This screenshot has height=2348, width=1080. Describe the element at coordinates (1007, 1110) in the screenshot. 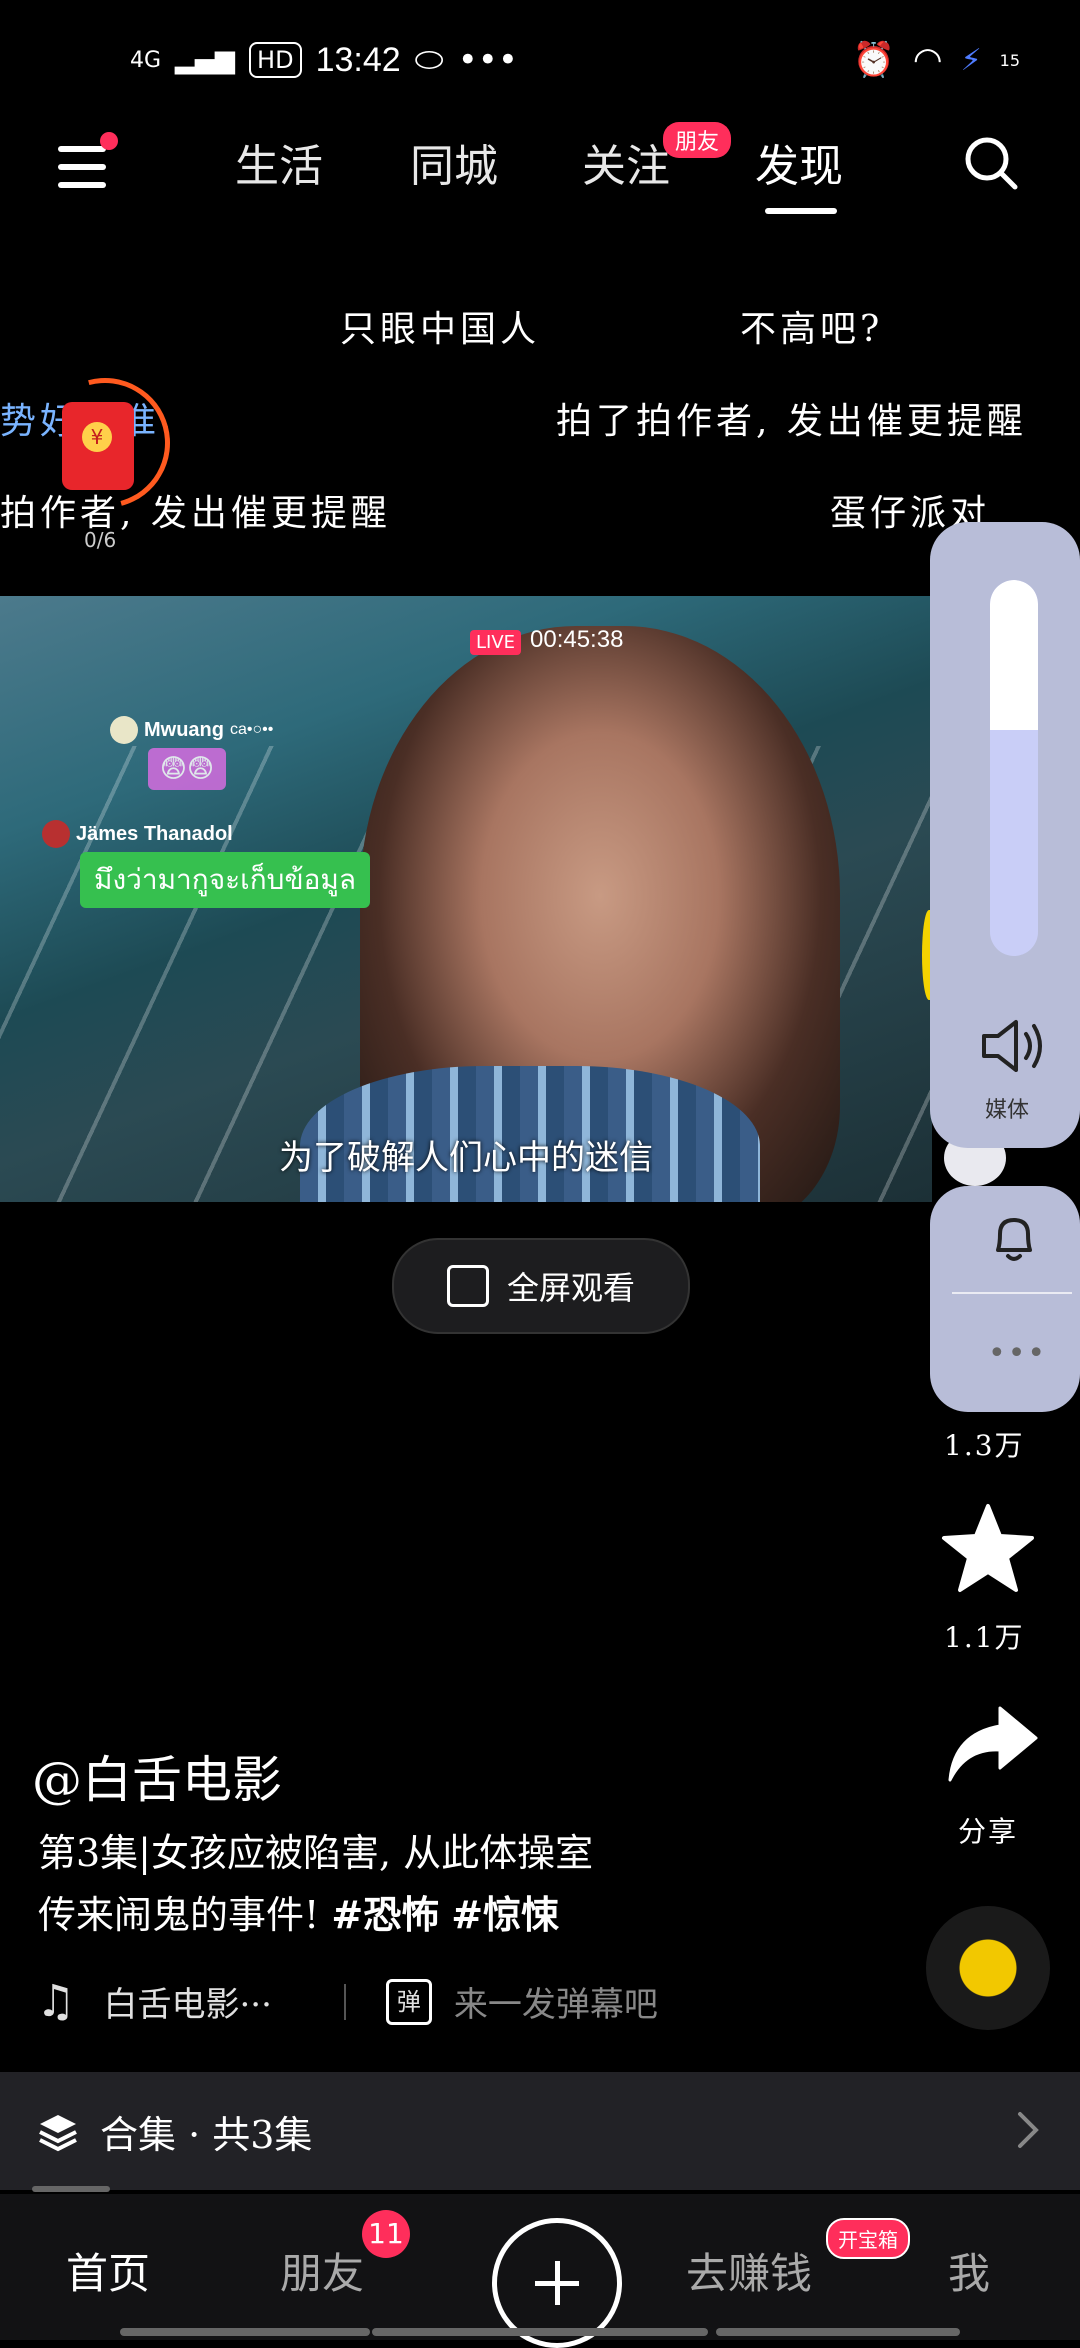

I see `volume-label: 媒体` at that location.